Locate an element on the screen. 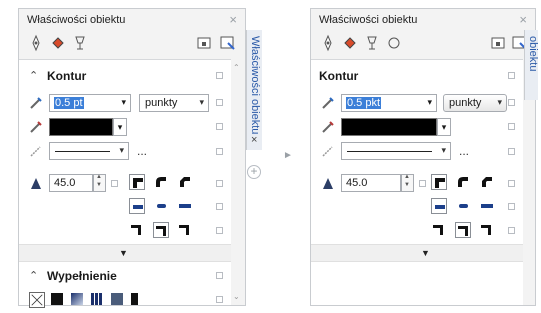  vertical-tab-label: Właściwości obiektu is located at coordinates (534, 66).